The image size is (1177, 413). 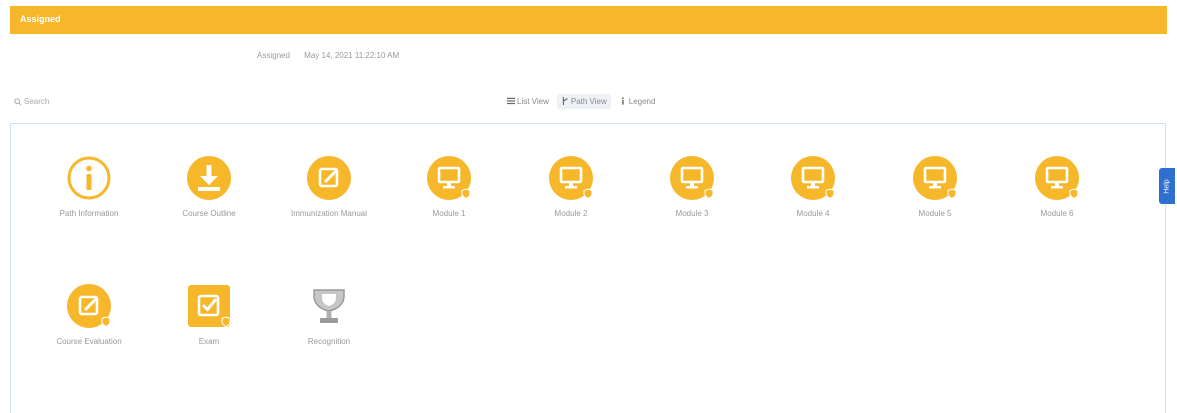 I want to click on assigned-label: Assigned, so click(x=273, y=55).